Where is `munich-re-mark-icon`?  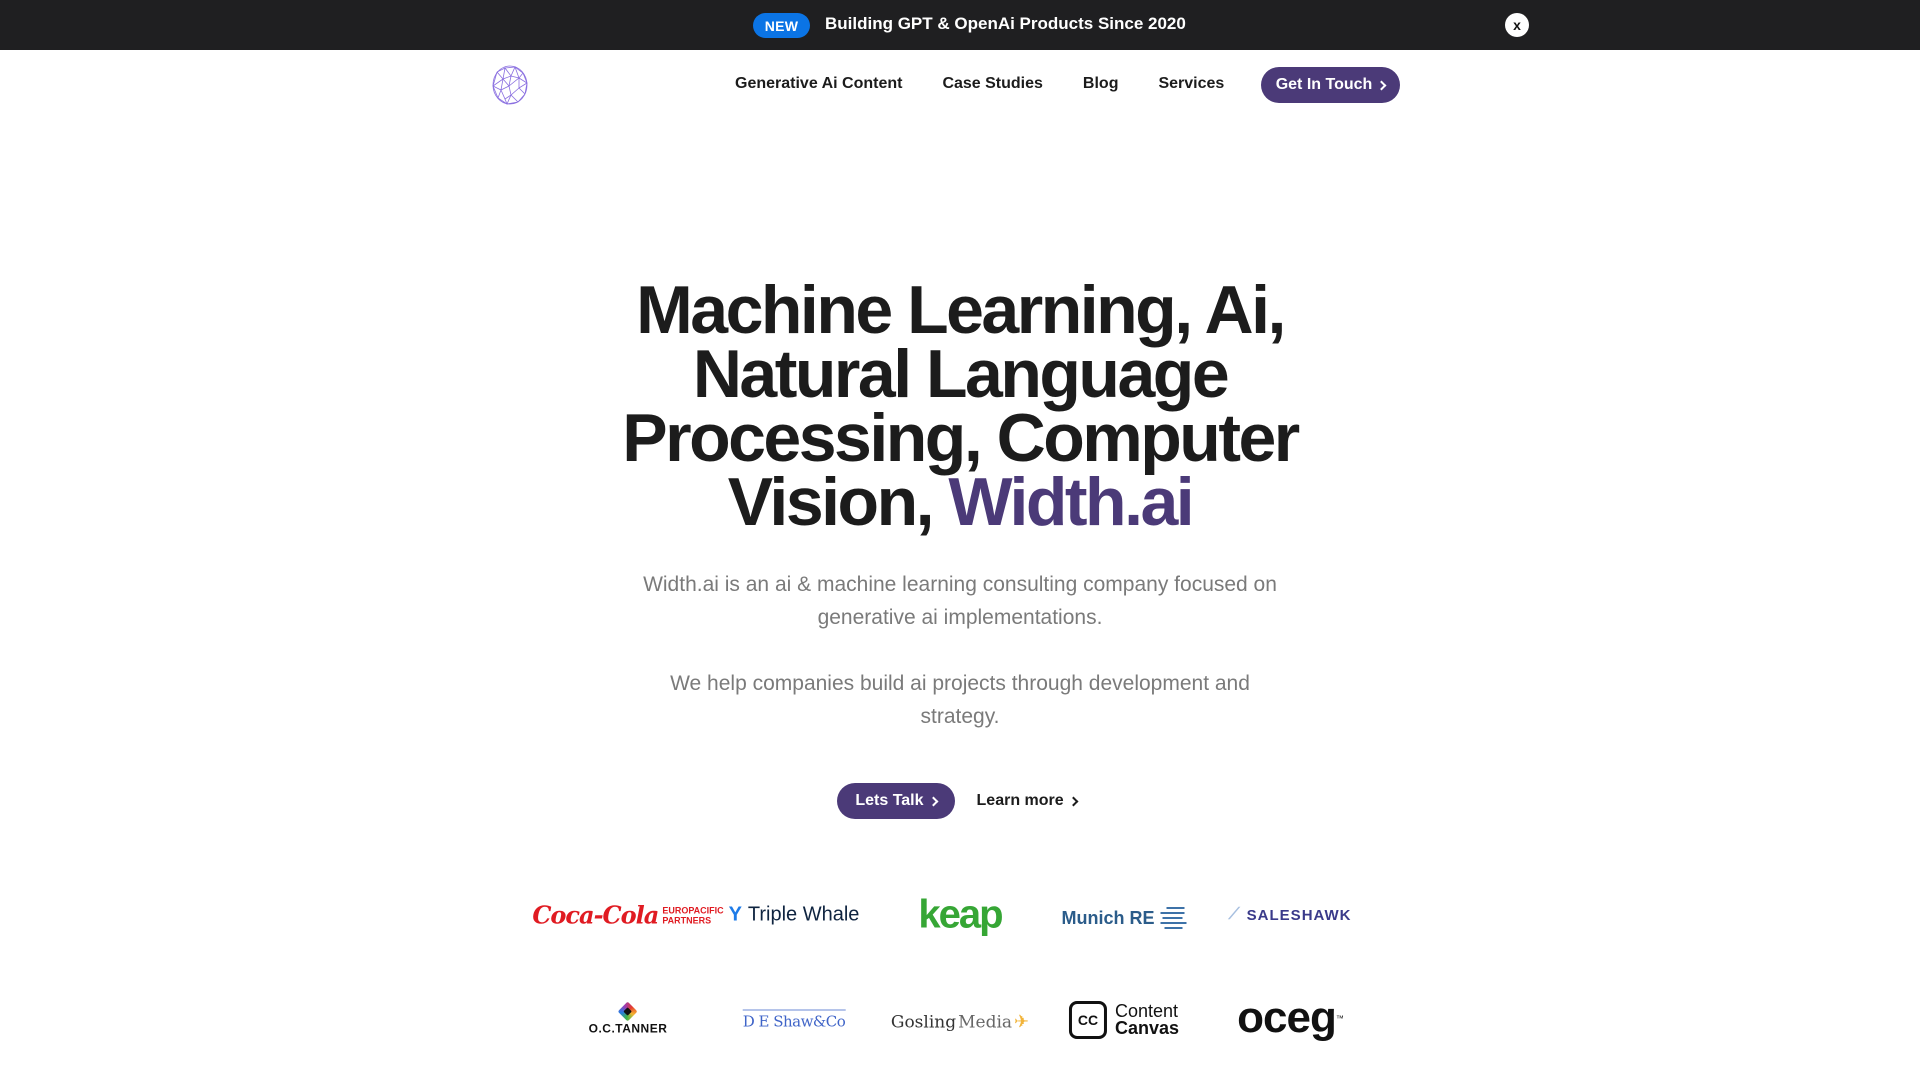
munich-re-mark-icon is located at coordinates (1173, 918).